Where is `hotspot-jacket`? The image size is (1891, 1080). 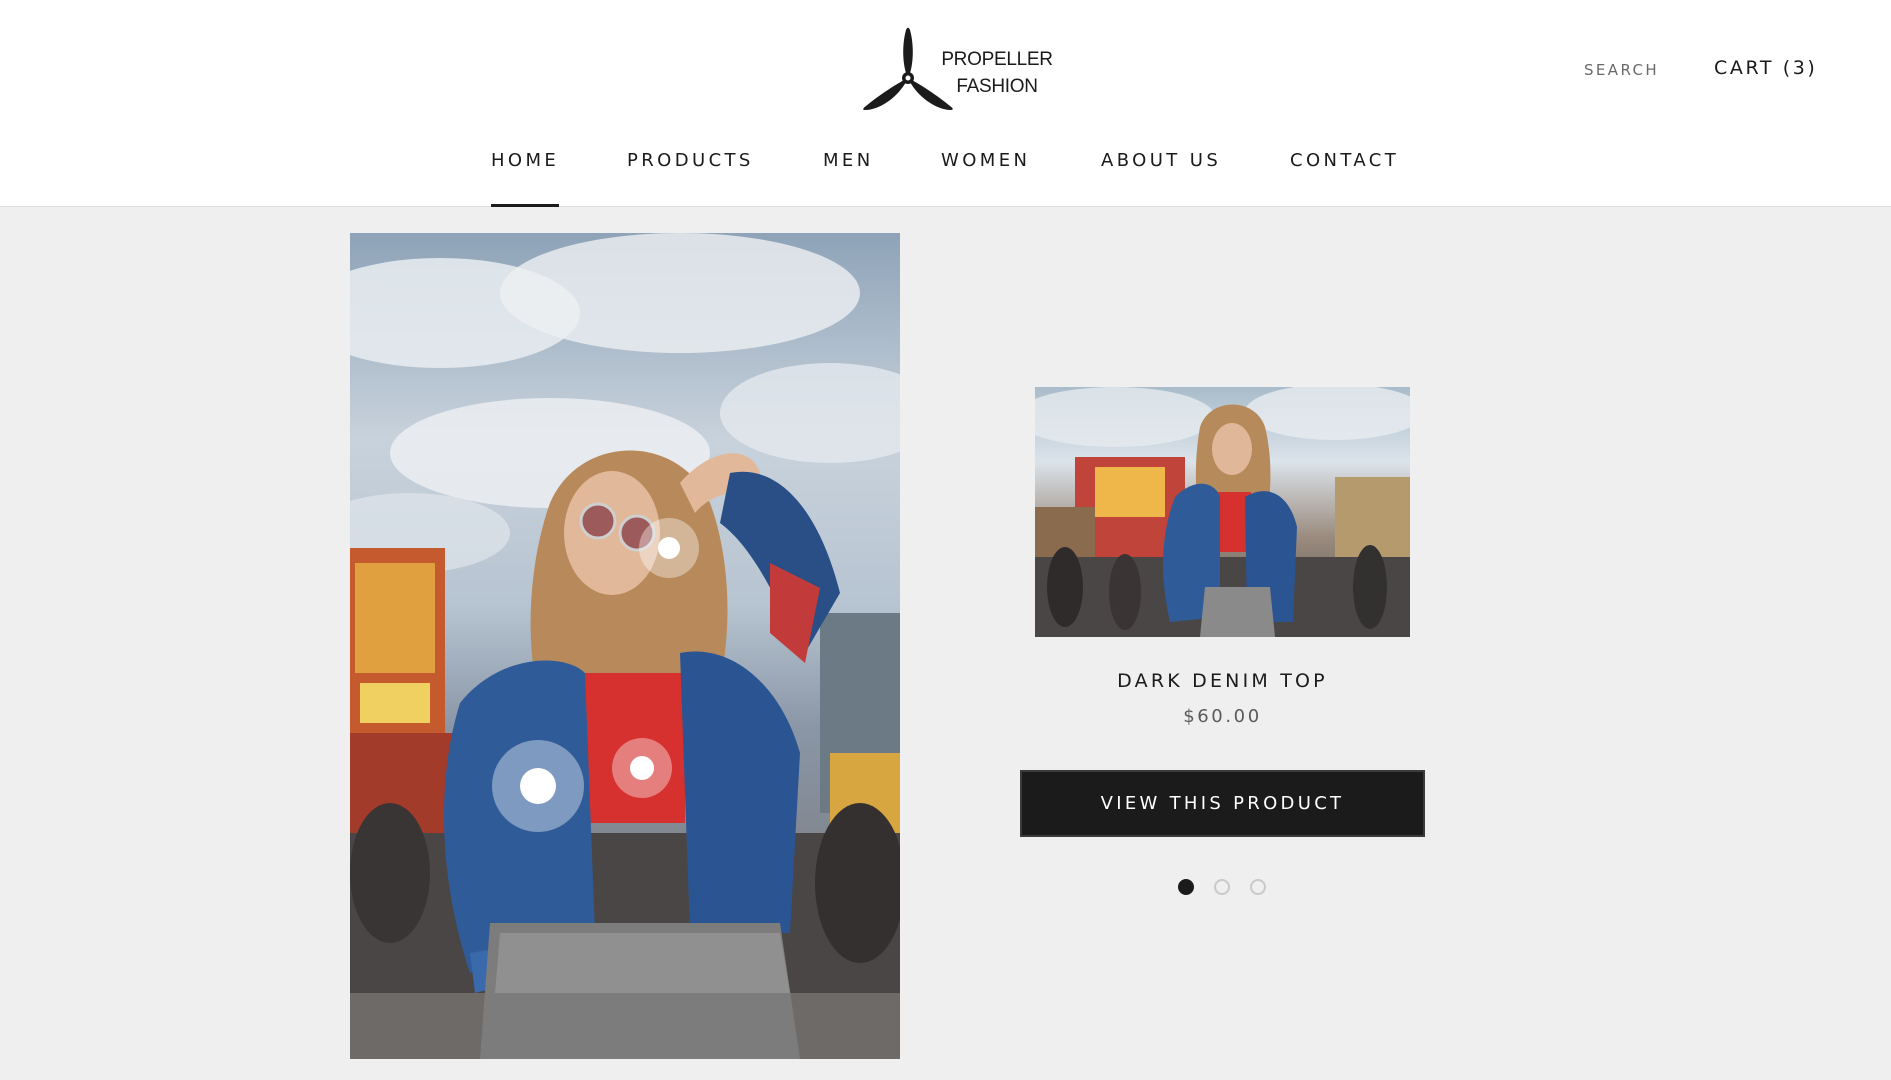
hotspot-jacket is located at coordinates (538, 786).